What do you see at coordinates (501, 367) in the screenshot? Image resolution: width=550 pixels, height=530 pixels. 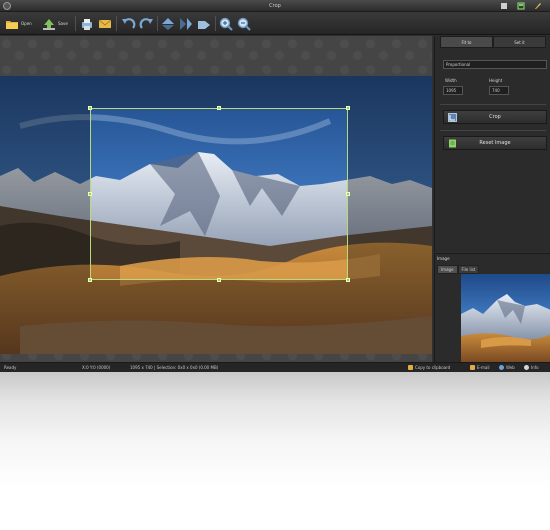 I see `globe-icon` at bounding box center [501, 367].